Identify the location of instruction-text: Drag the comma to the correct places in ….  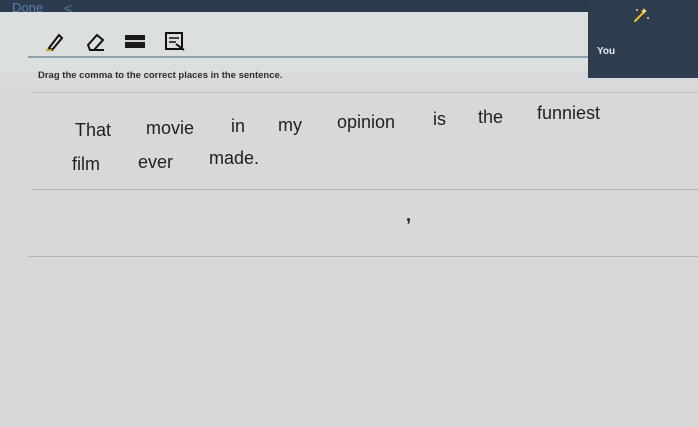
(160, 75).